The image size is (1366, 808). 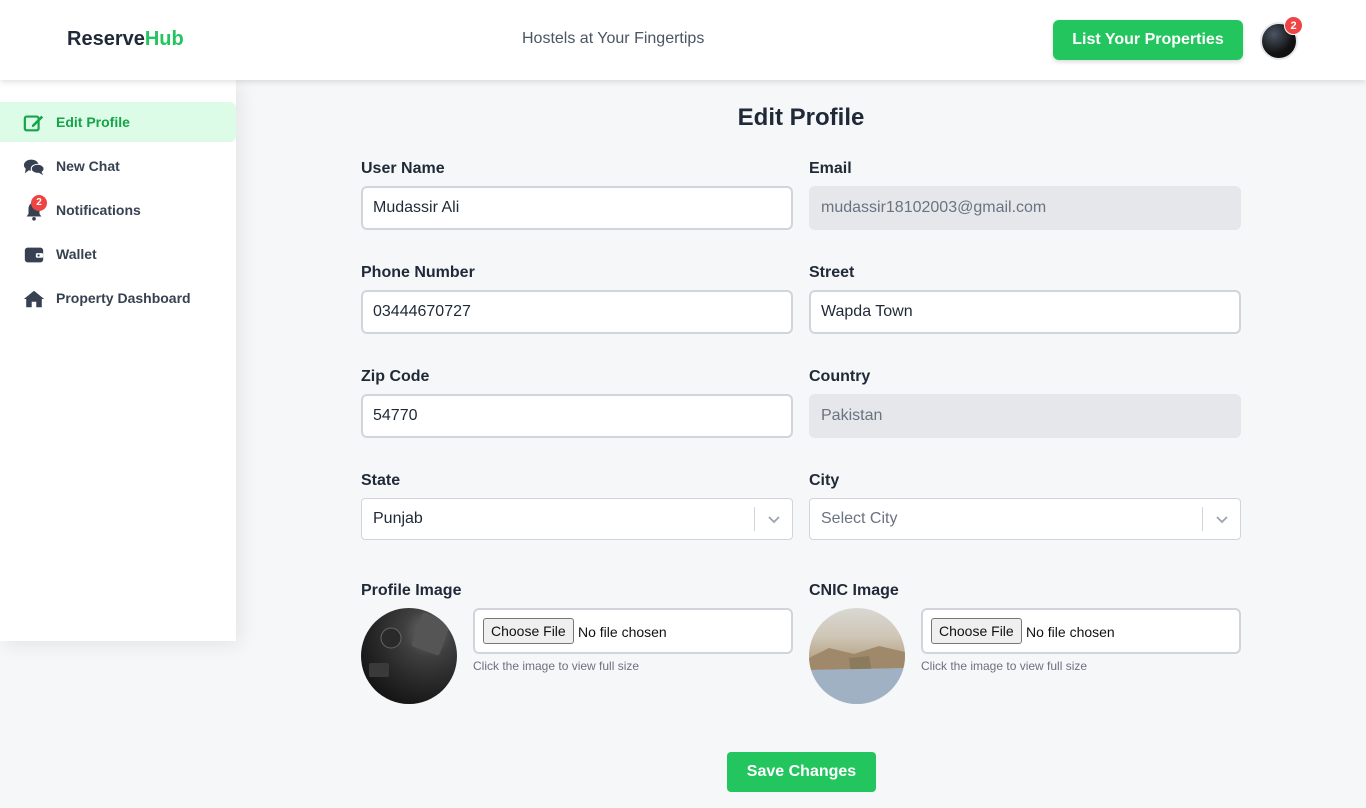 I want to click on profile-image-preview, so click(x=409, y=656).